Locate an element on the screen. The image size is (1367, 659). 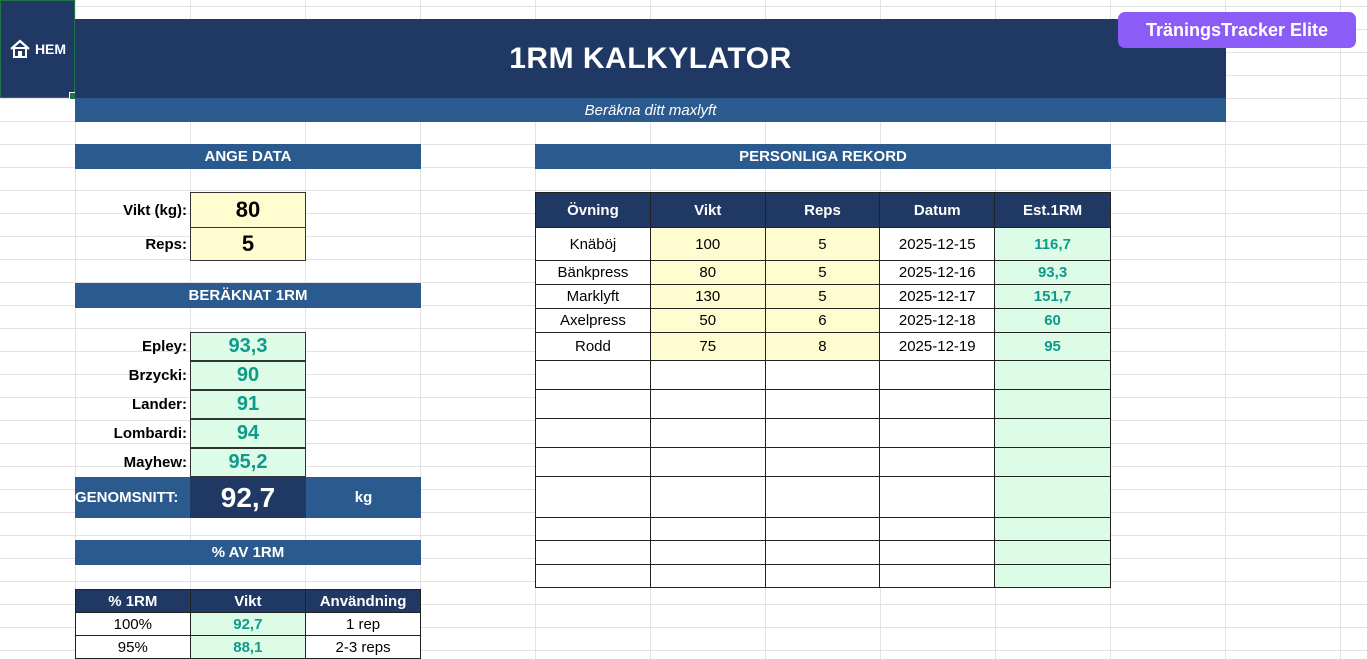
records-section-title: PERSONLIGA REKORD is located at coordinates (823, 156).